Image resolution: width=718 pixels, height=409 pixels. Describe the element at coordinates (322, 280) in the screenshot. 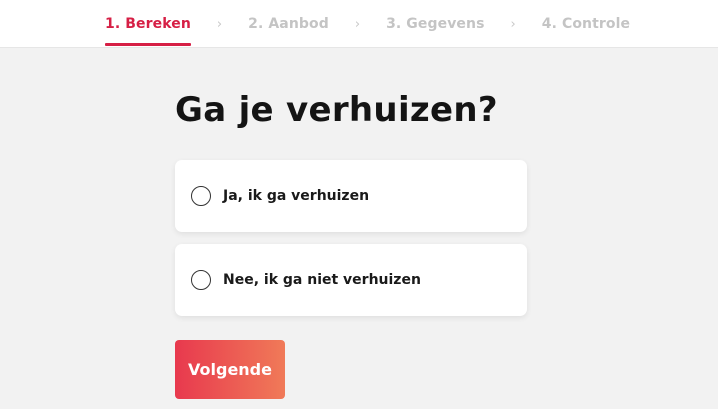

I see `option-label: Nee, ik ga niet verhuizen` at that location.